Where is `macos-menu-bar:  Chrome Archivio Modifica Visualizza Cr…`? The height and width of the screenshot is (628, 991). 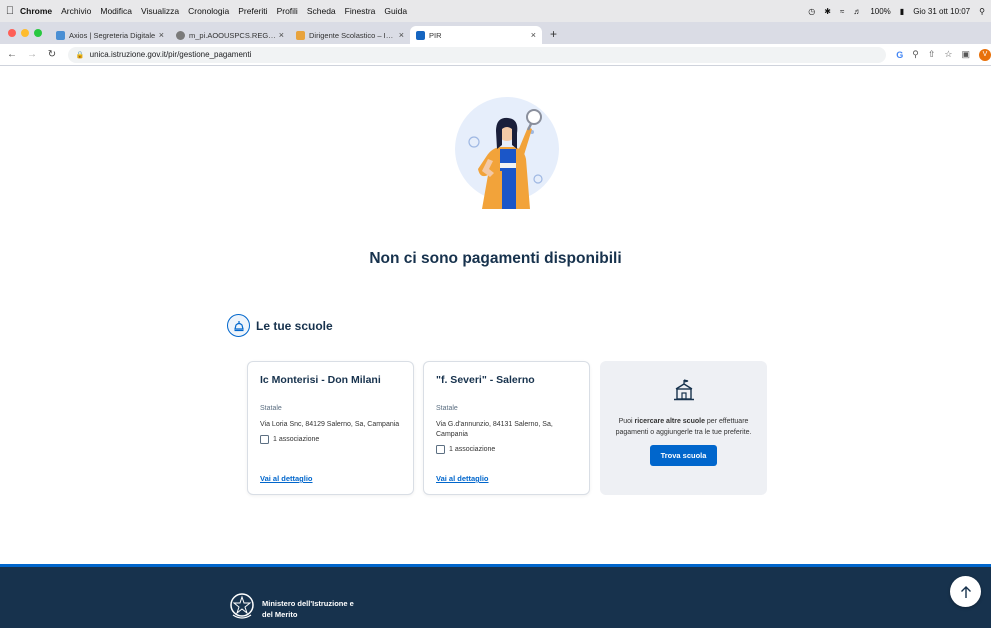 macos-menu-bar:  Chrome Archivio Modifica Visualizza Cr… is located at coordinates (495, 11).